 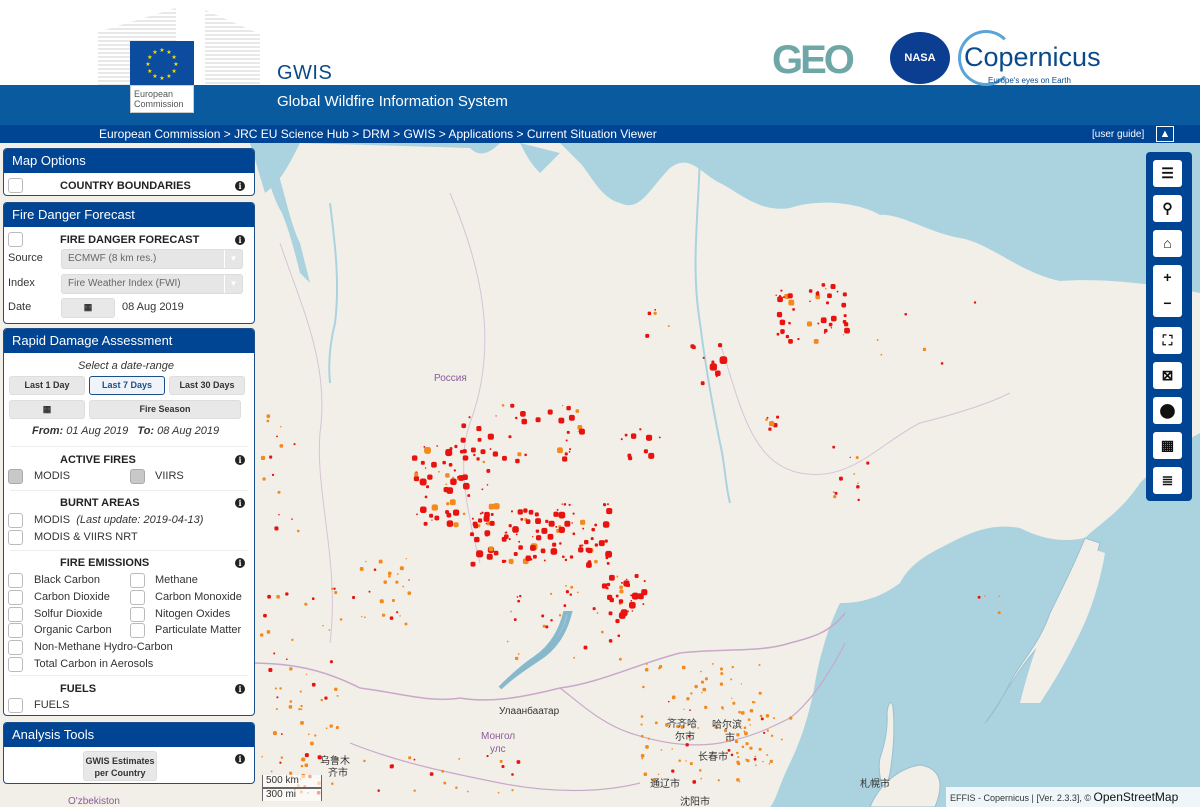 What do you see at coordinates (120, 766) in the screenshot?
I see `gwis-estimates-button: GWIS Estimates per Country` at bounding box center [120, 766].